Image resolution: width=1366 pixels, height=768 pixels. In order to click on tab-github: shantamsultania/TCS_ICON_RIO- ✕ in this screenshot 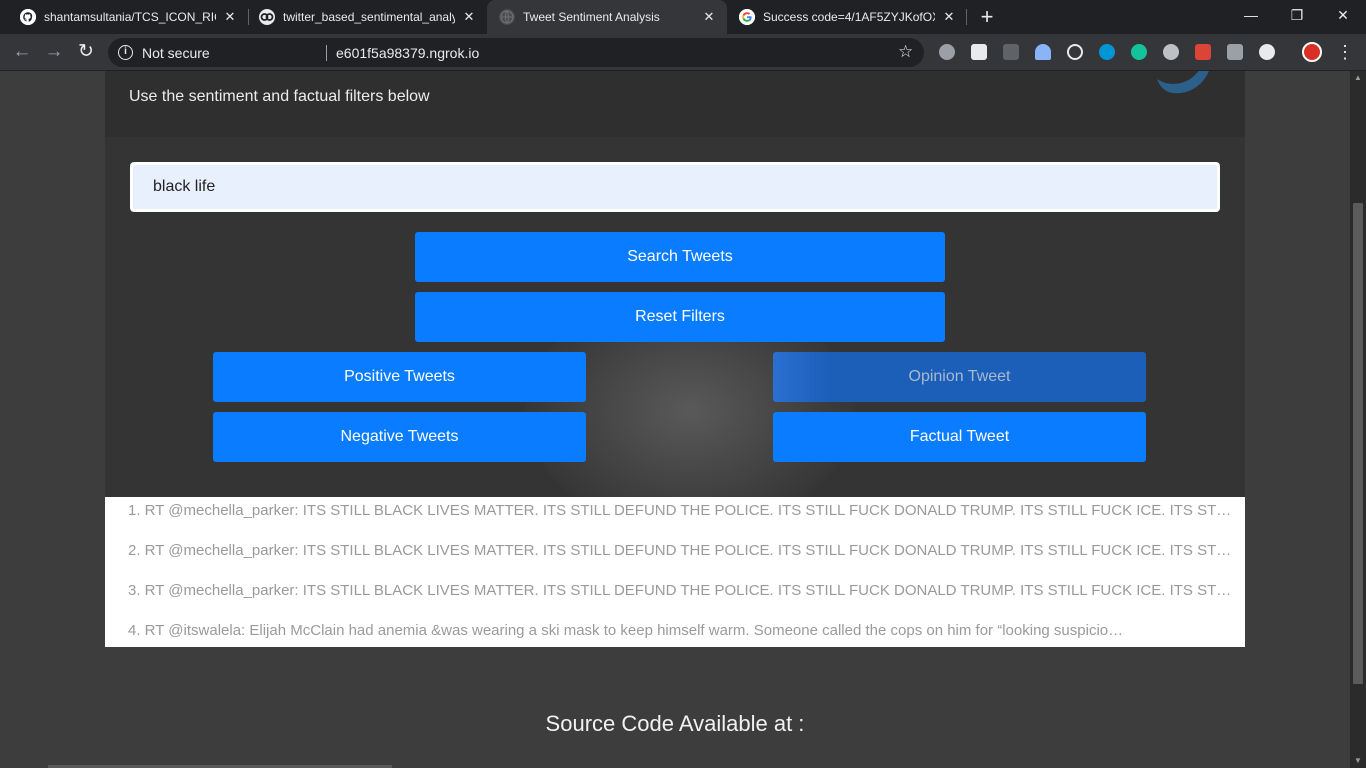, I will do `click(128, 17)`.